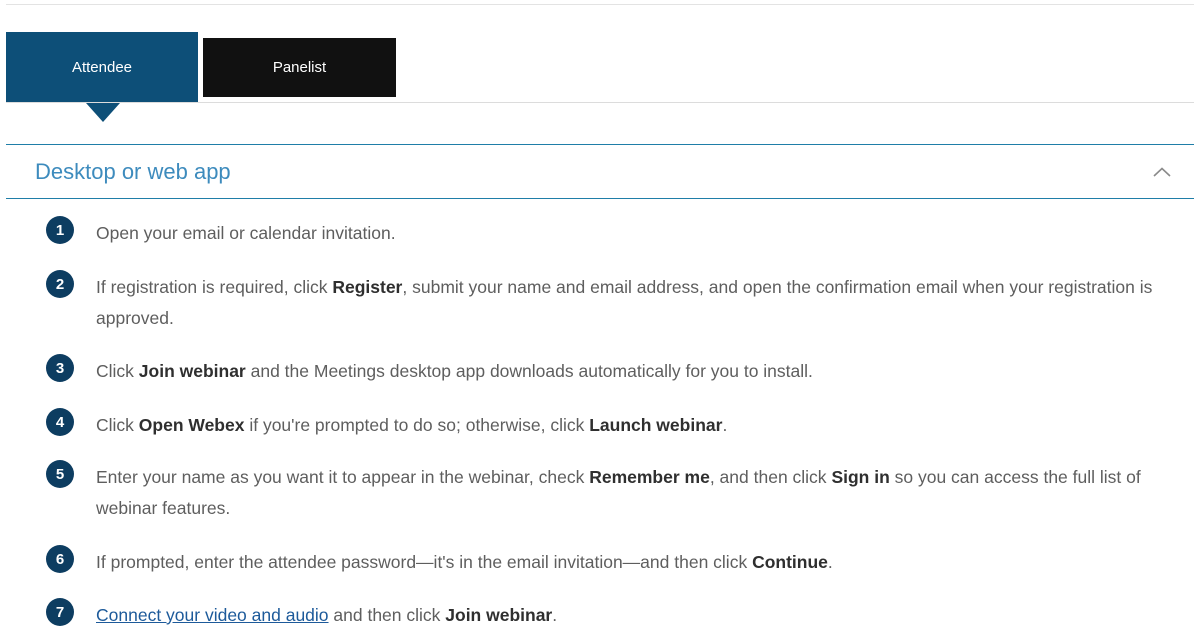 This screenshot has height=631, width=1194. What do you see at coordinates (1162, 172) in the screenshot?
I see `chevron-up-icon` at bounding box center [1162, 172].